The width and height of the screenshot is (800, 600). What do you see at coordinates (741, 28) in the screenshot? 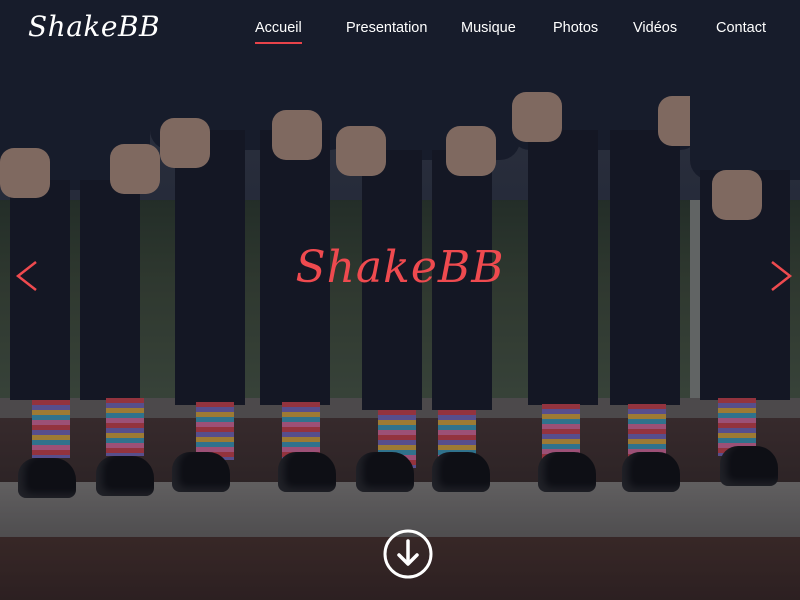
I see `nav-link-contact: Contact` at bounding box center [741, 28].